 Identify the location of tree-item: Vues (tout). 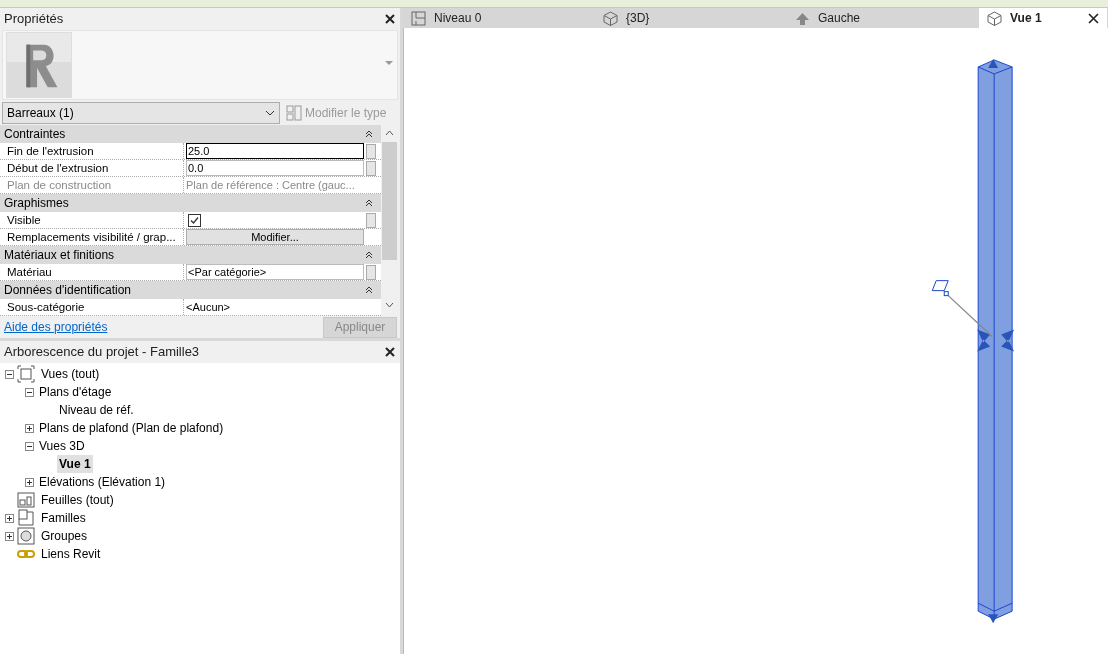
(70, 374).